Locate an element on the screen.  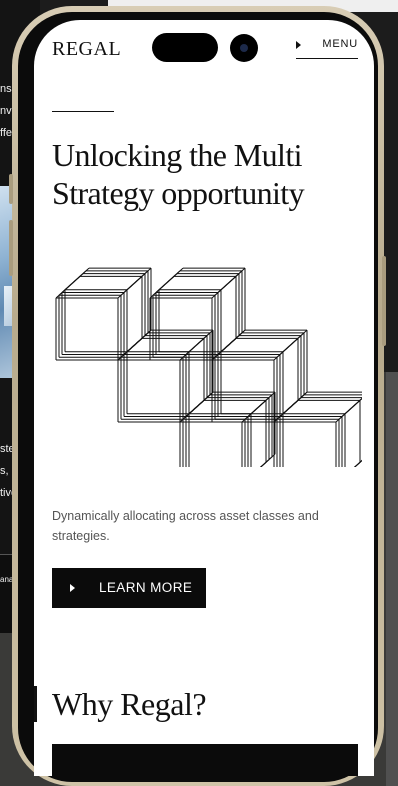
learn-more-button: LEARN MORE is located at coordinates (129, 588).